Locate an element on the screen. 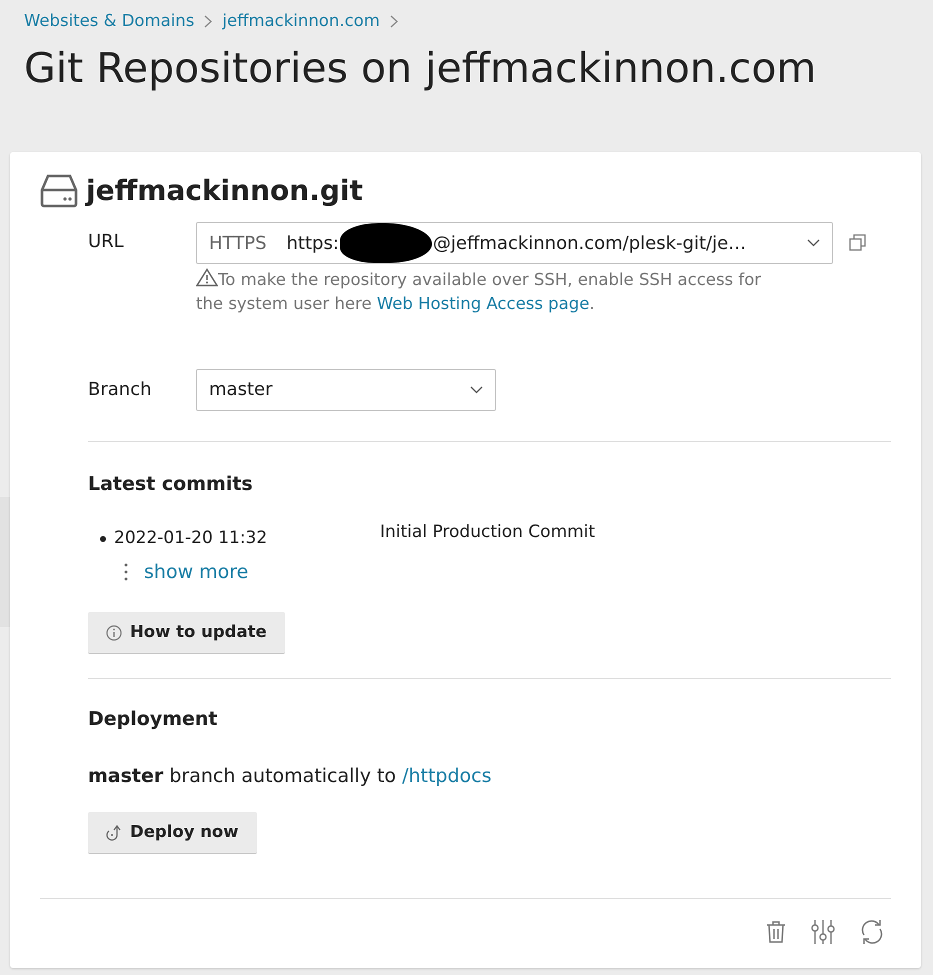 The width and height of the screenshot is (933, 975). more-icon is located at coordinates (126, 572).